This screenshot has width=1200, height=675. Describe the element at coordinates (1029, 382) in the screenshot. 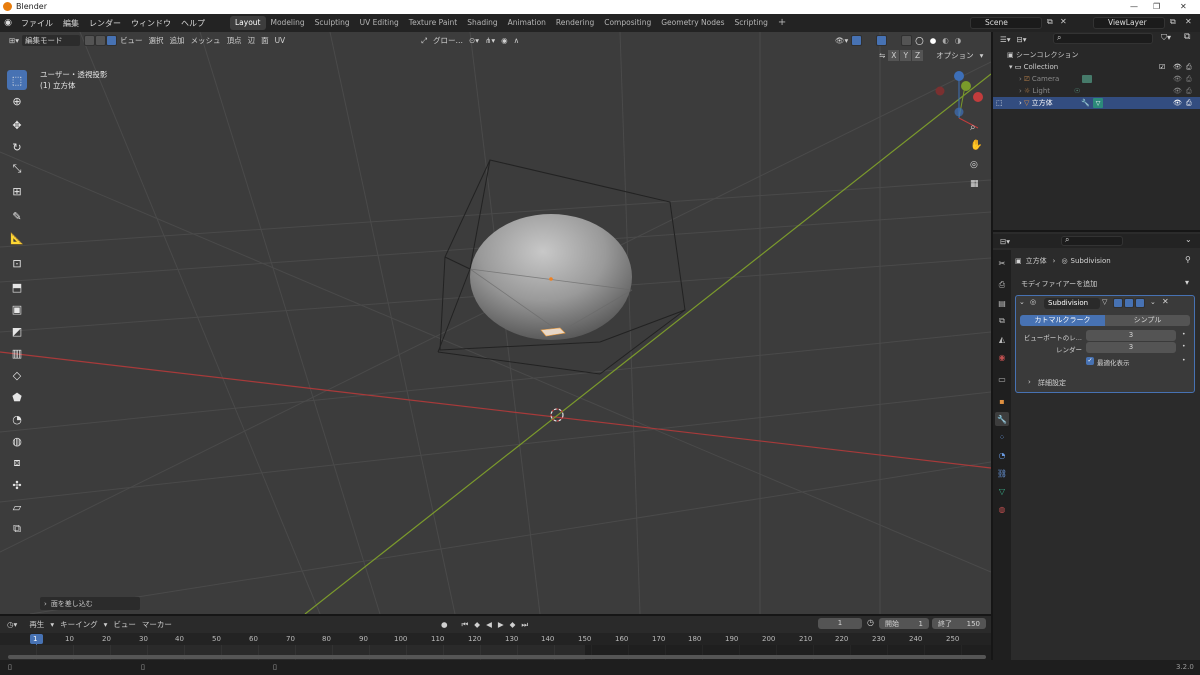

I see `chevron-right-icon: ›` at that location.